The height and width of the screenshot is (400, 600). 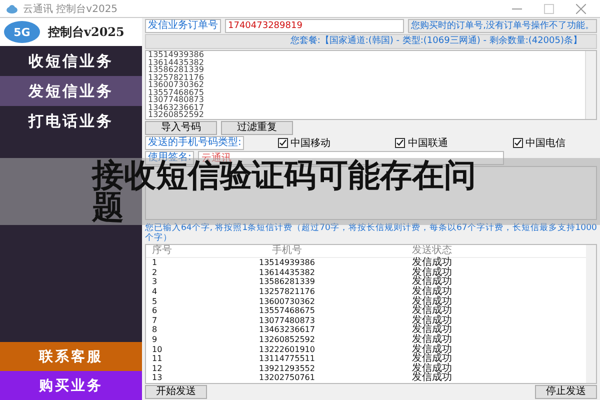 I want to click on table-cell-text: 5, so click(x=154, y=301).